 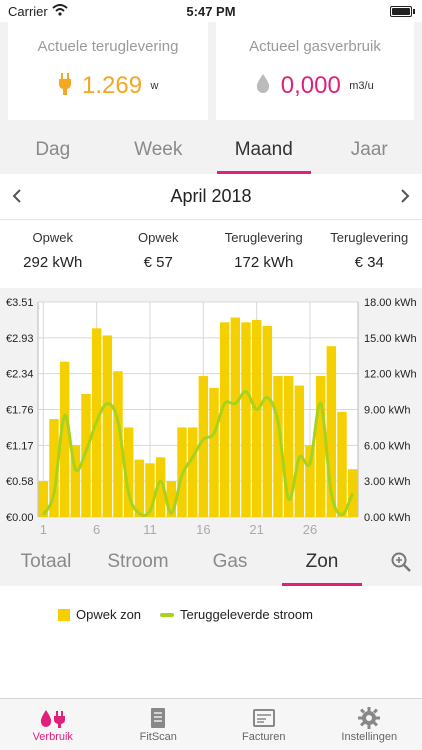 I want to click on card-value: 1.269, so click(x=112, y=85).